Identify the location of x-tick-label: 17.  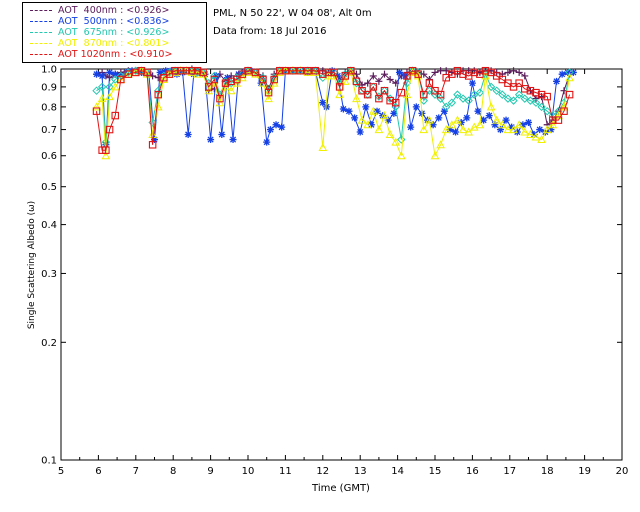
(509, 471).